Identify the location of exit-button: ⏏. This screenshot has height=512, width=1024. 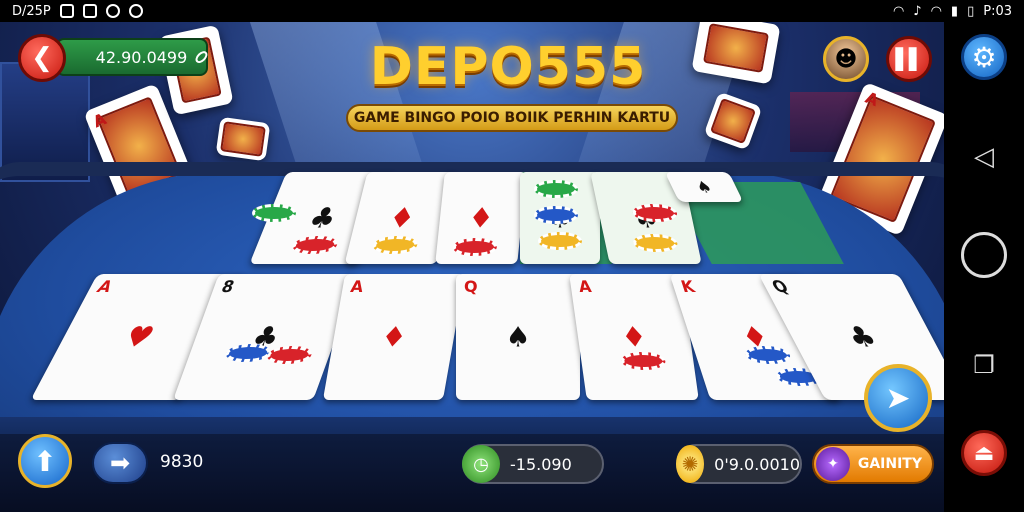
(984, 453).